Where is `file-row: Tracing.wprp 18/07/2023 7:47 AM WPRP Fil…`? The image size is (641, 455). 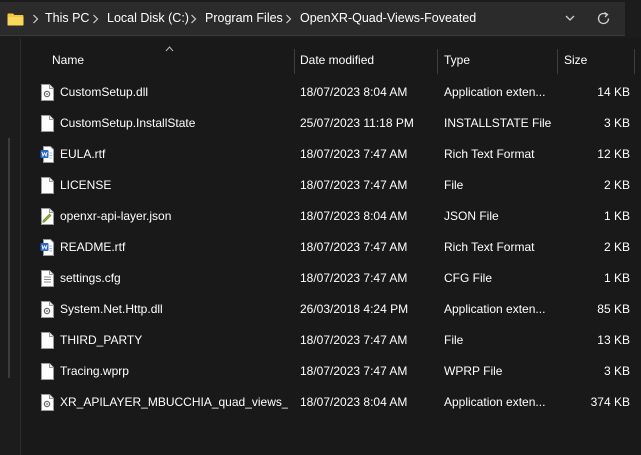
file-row: Tracing.wprp 18/07/2023 7:47 AM WPRP Fil… is located at coordinates (331, 371).